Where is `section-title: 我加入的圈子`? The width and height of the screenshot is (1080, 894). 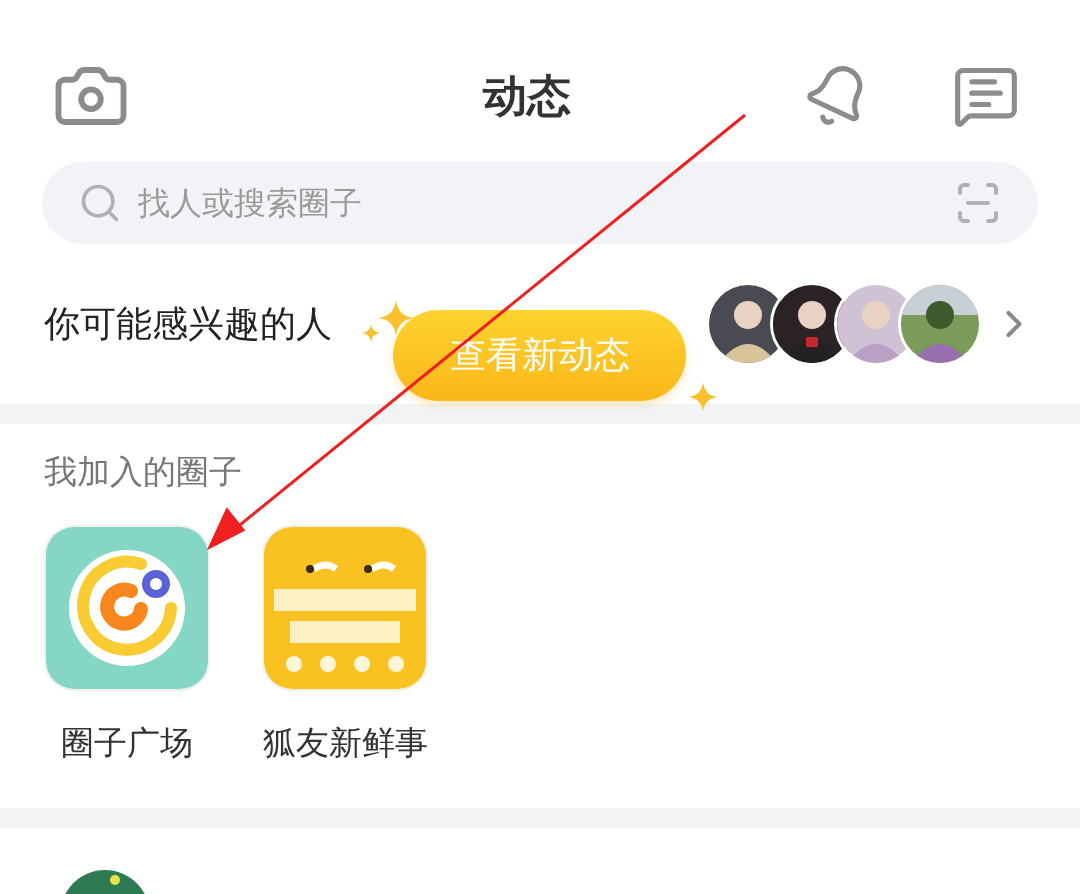
section-title: 我加入的圈子 is located at coordinates (143, 472).